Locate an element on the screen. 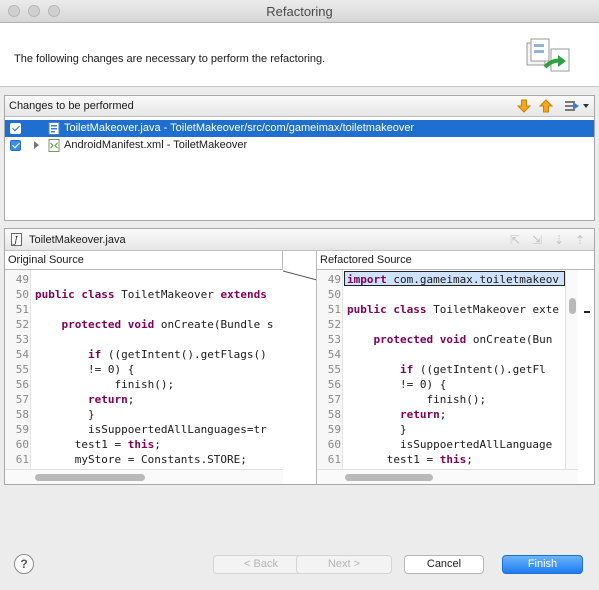 This screenshot has width=599, height=590. expand-arrow-icon is located at coordinates (36, 145).